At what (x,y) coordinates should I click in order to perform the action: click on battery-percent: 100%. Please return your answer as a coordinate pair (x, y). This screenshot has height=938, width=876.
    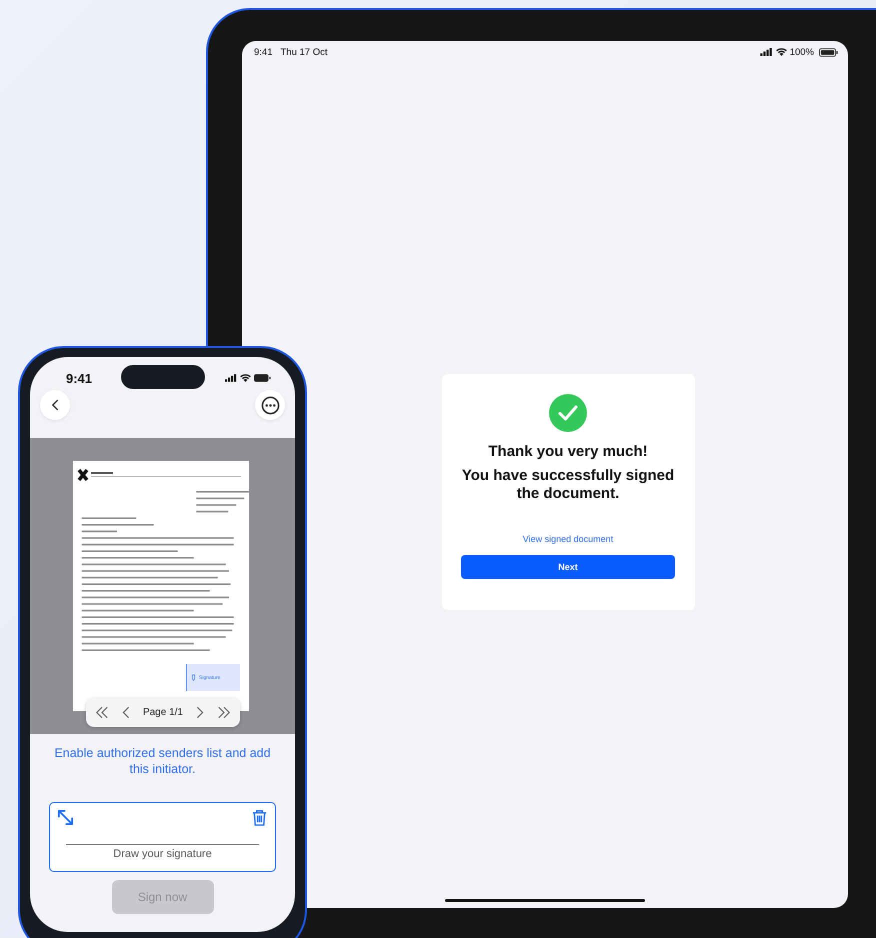
    Looking at the image, I should click on (802, 52).